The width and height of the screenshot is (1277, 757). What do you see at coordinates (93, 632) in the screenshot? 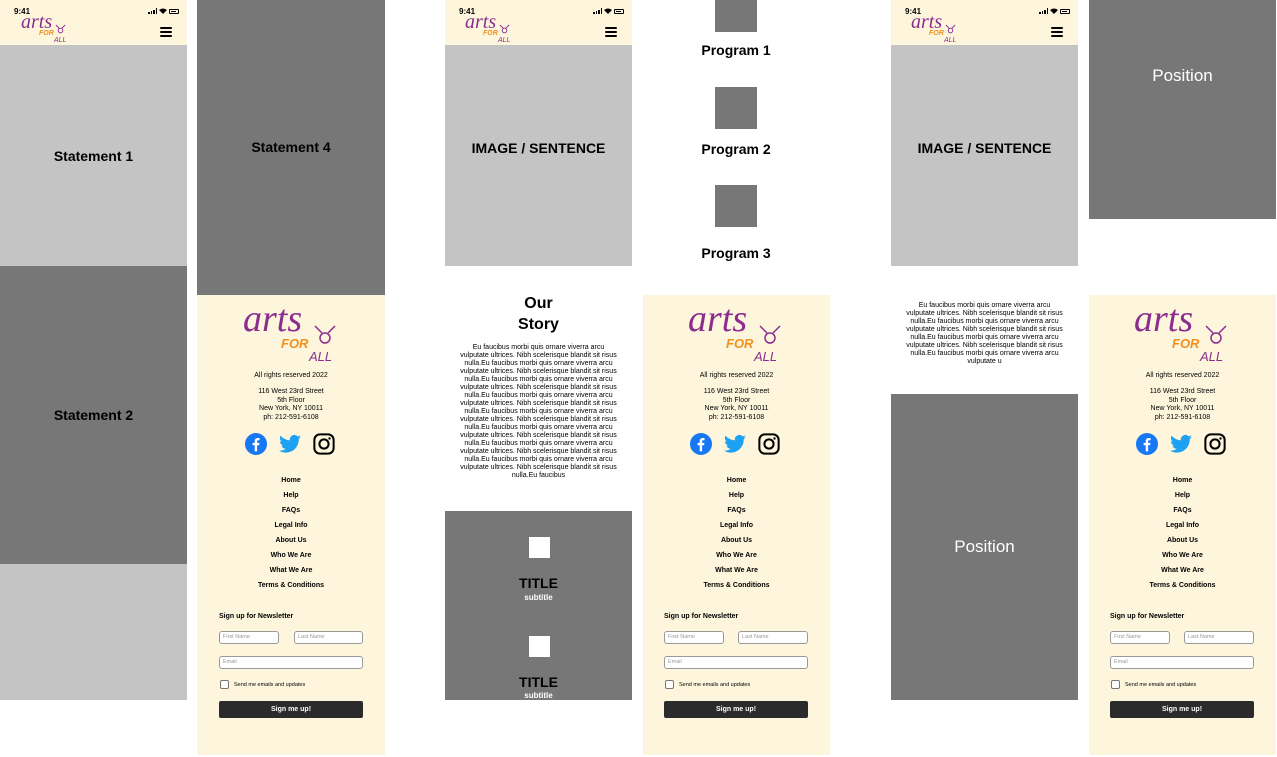
I see `statement3-section` at bounding box center [93, 632].